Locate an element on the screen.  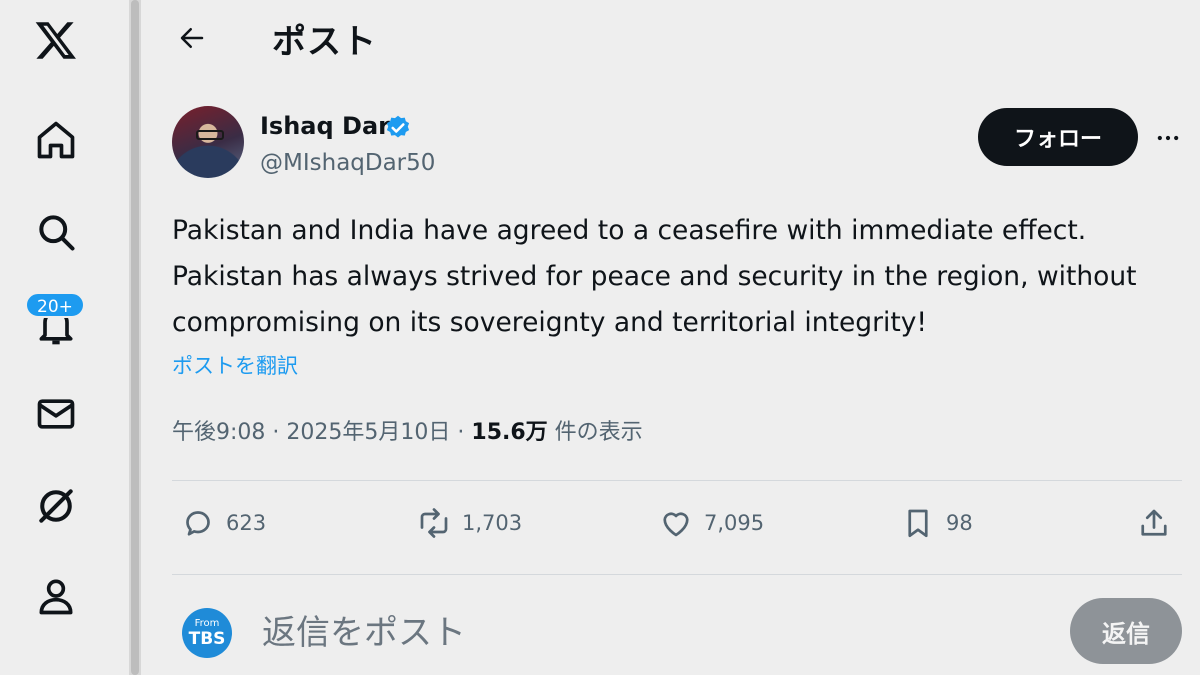
reply-input is located at coordinates (652, 633).